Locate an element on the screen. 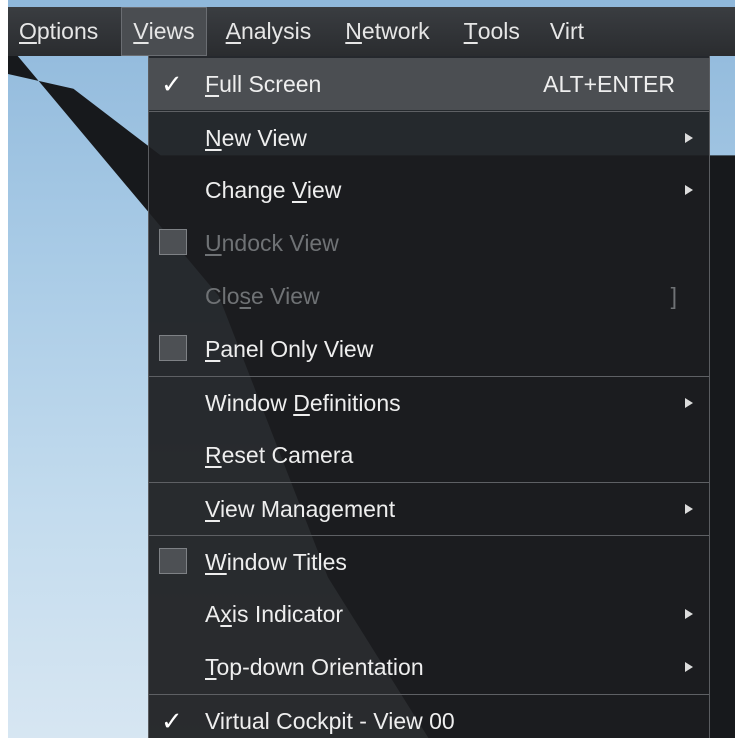 This screenshot has height=747, width=735. virtual-cockpit-label: Virtual Cockpit - View 00 is located at coordinates (330, 720).